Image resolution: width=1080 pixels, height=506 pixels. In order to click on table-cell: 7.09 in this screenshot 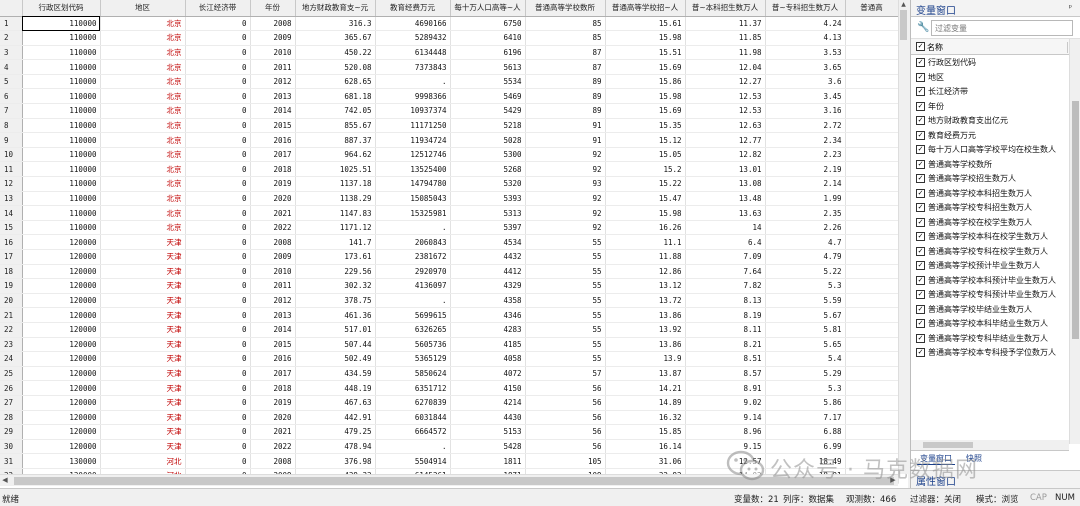, I will do `click(725, 257)`.